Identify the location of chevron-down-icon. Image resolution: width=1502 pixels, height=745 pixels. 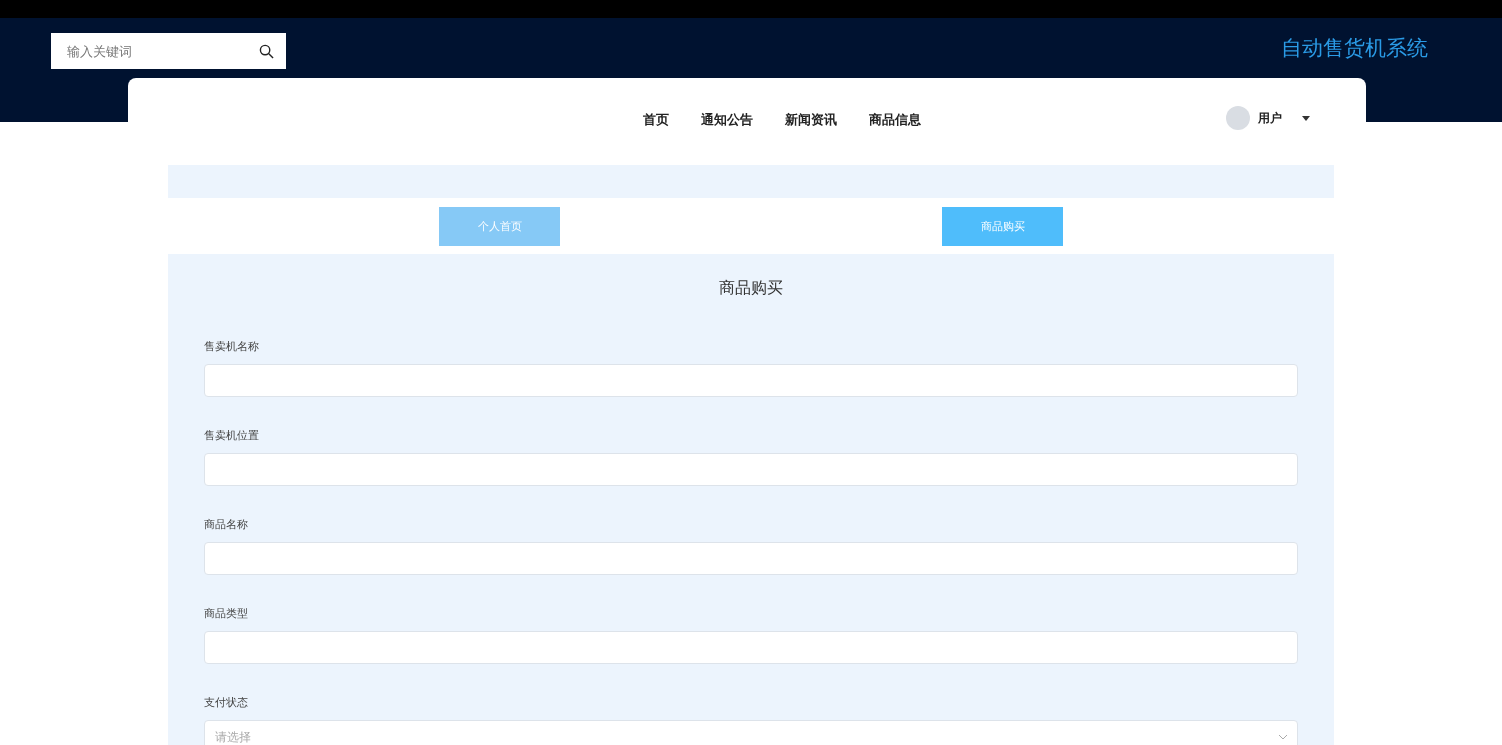
(1283, 737).